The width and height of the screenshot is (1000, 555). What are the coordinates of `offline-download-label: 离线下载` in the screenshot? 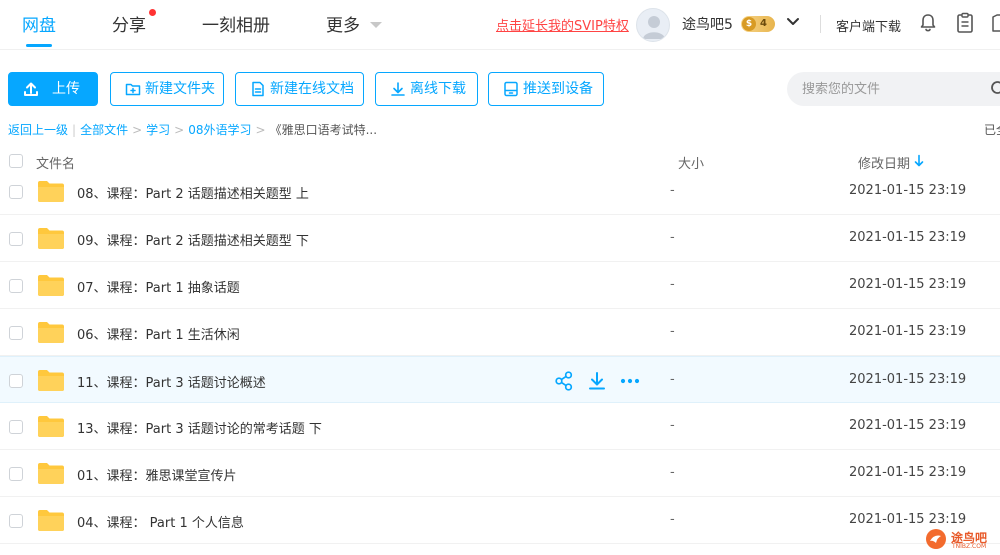 It's located at (438, 89).